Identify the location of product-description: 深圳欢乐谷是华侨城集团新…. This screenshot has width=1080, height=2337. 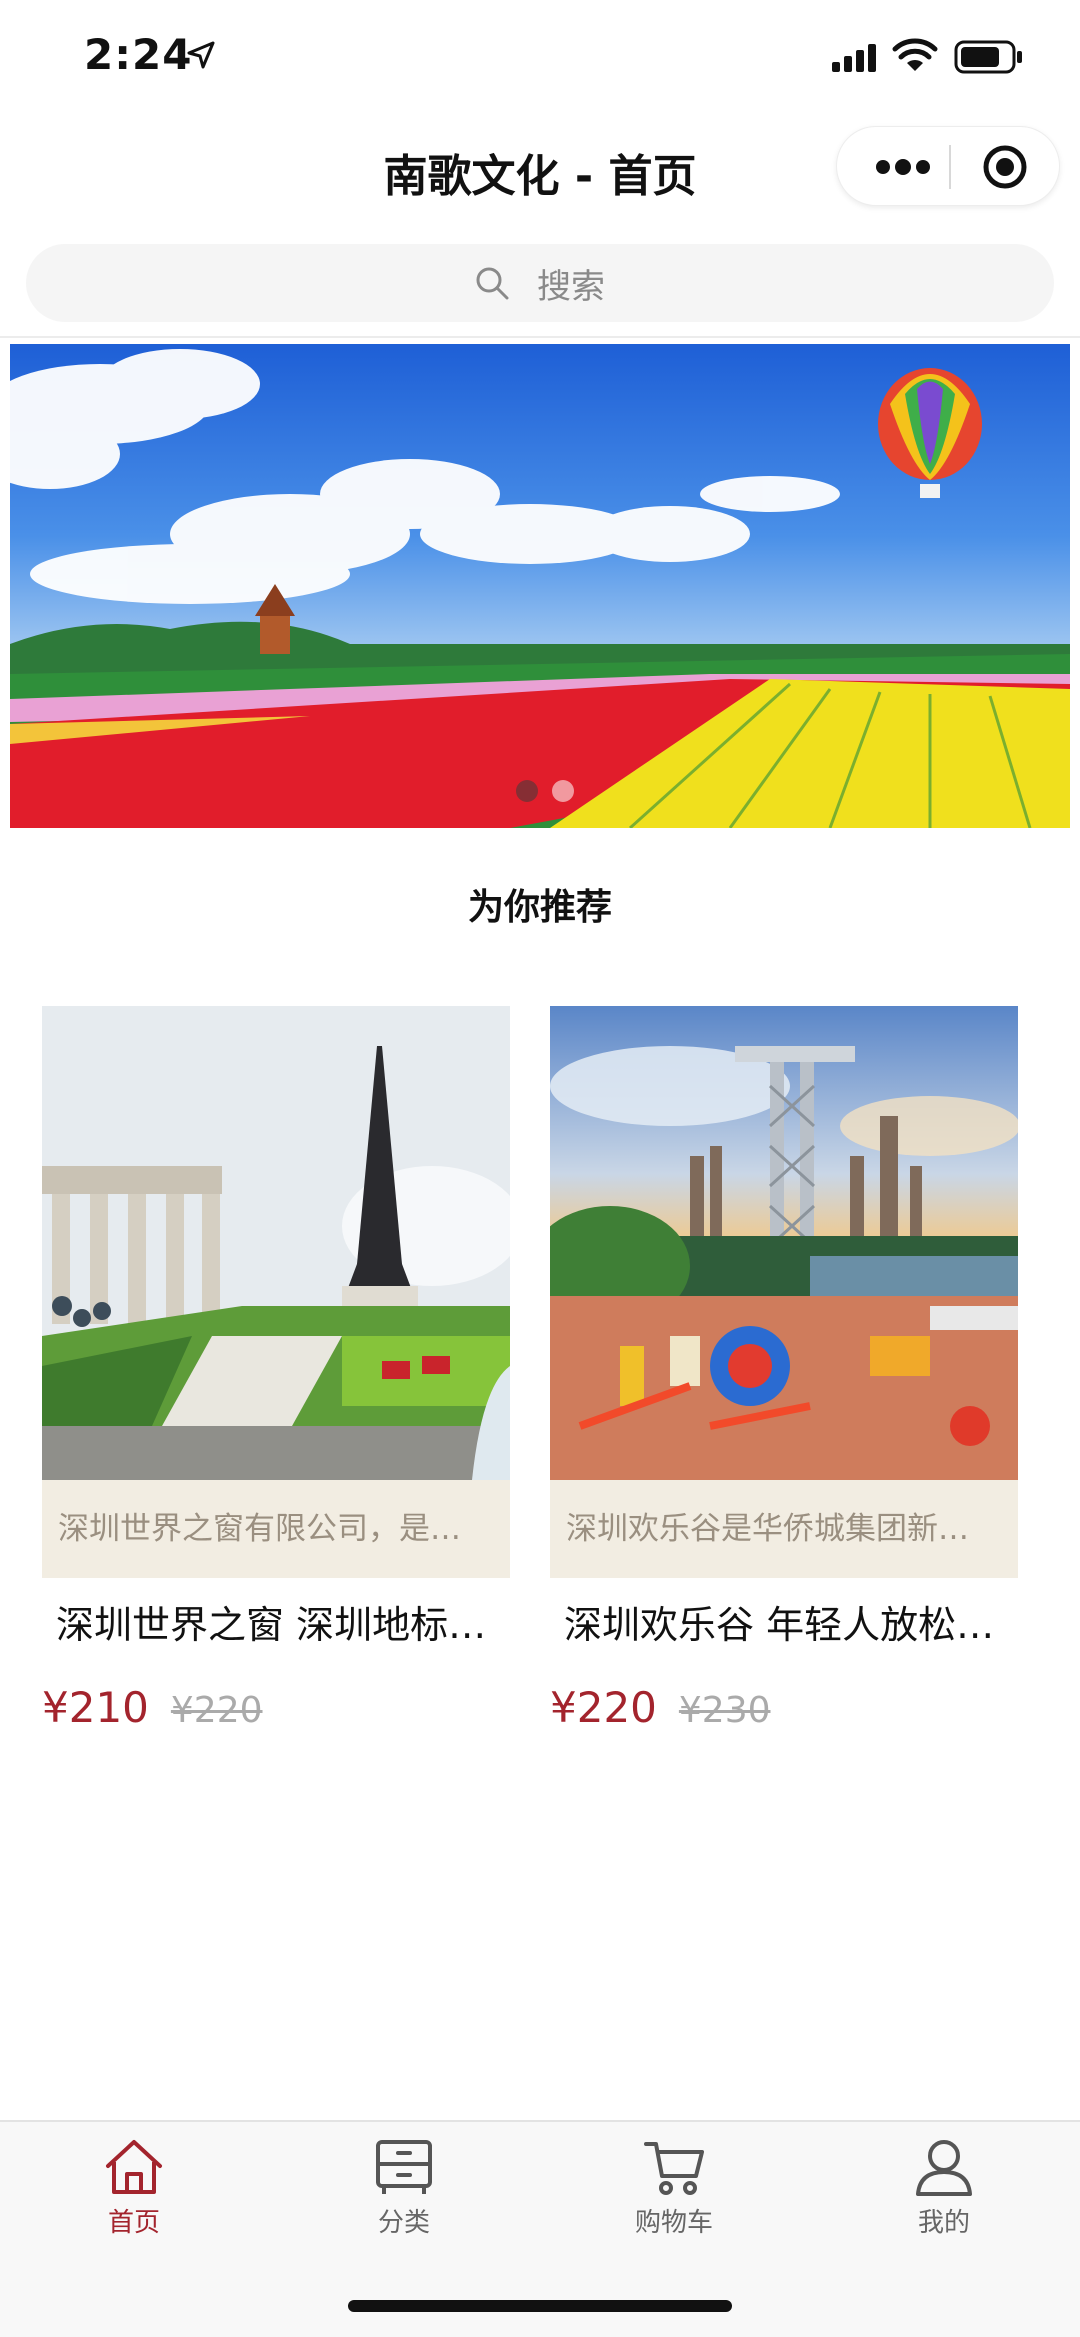
(784, 1529).